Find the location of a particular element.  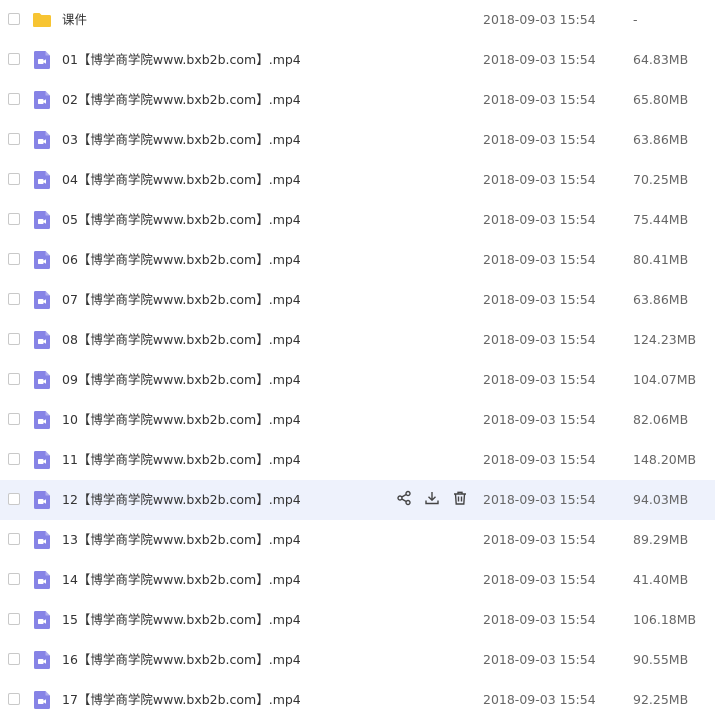

file-name-link: 09【博学商学院www.bxb2b.com】.mp4 is located at coordinates (181, 380).